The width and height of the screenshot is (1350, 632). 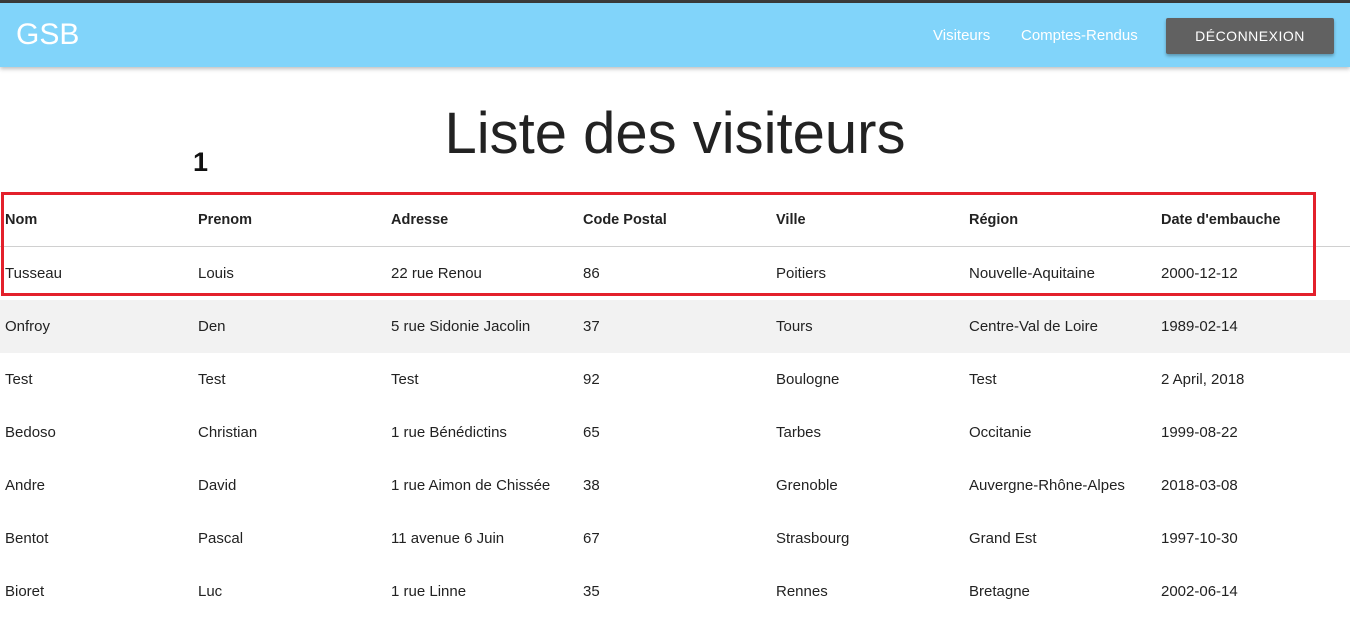 I want to click on cell-region: Grand Est, so click(x=1003, y=538).